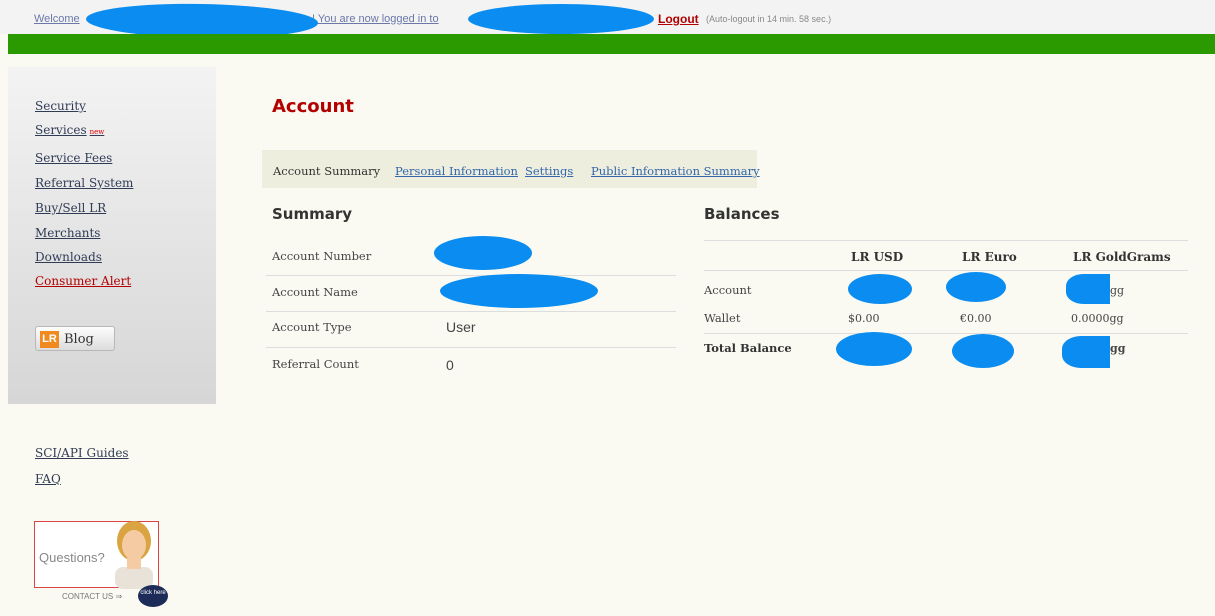 The image size is (1215, 616). Describe the element at coordinates (678, 19) in the screenshot. I see `logout-link: Logout` at that location.